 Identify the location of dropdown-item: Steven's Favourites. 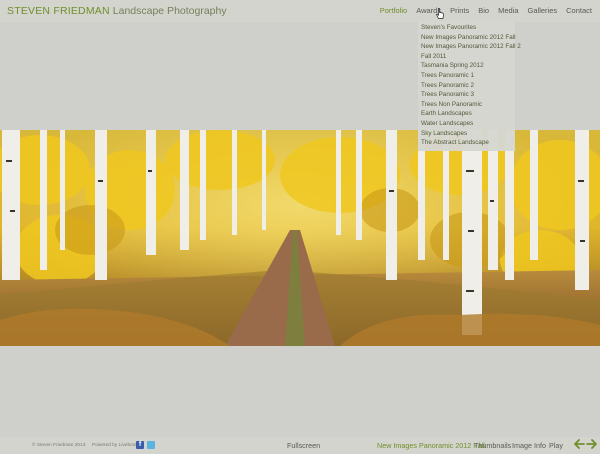
(466, 28).